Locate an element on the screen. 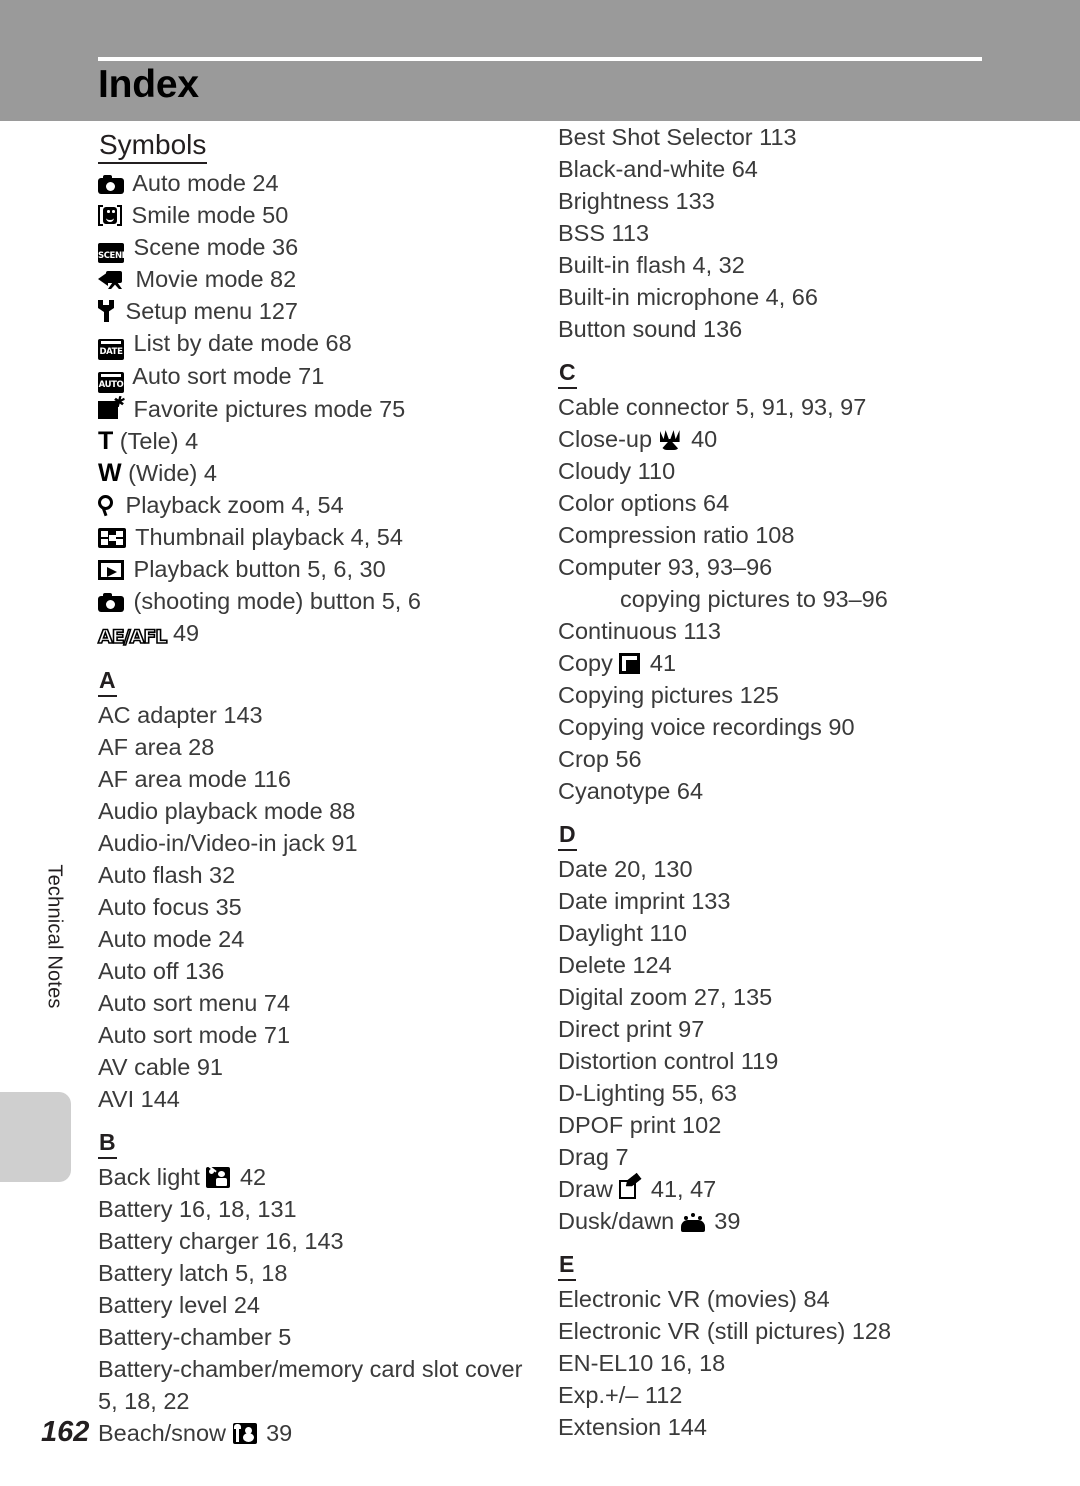 The height and width of the screenshot is (1486, 1080). index-entry: Built-in flash 4, 32 is located at coordinates (651, 265).